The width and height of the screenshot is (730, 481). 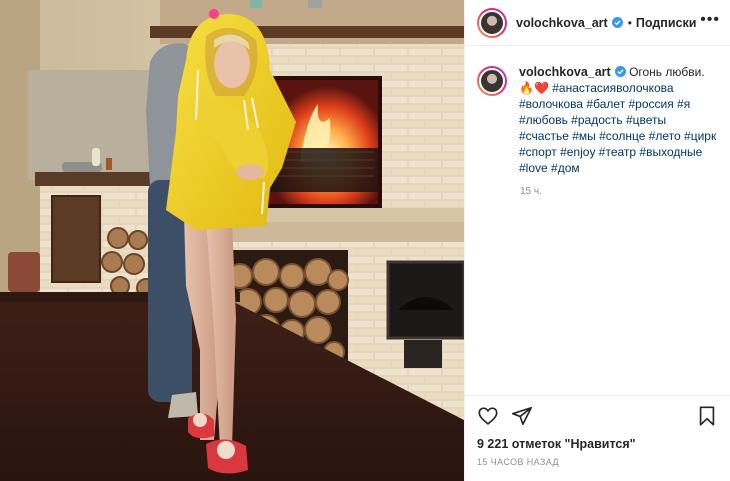 I want to click on caption-avatar, so click(x=492, y=81).